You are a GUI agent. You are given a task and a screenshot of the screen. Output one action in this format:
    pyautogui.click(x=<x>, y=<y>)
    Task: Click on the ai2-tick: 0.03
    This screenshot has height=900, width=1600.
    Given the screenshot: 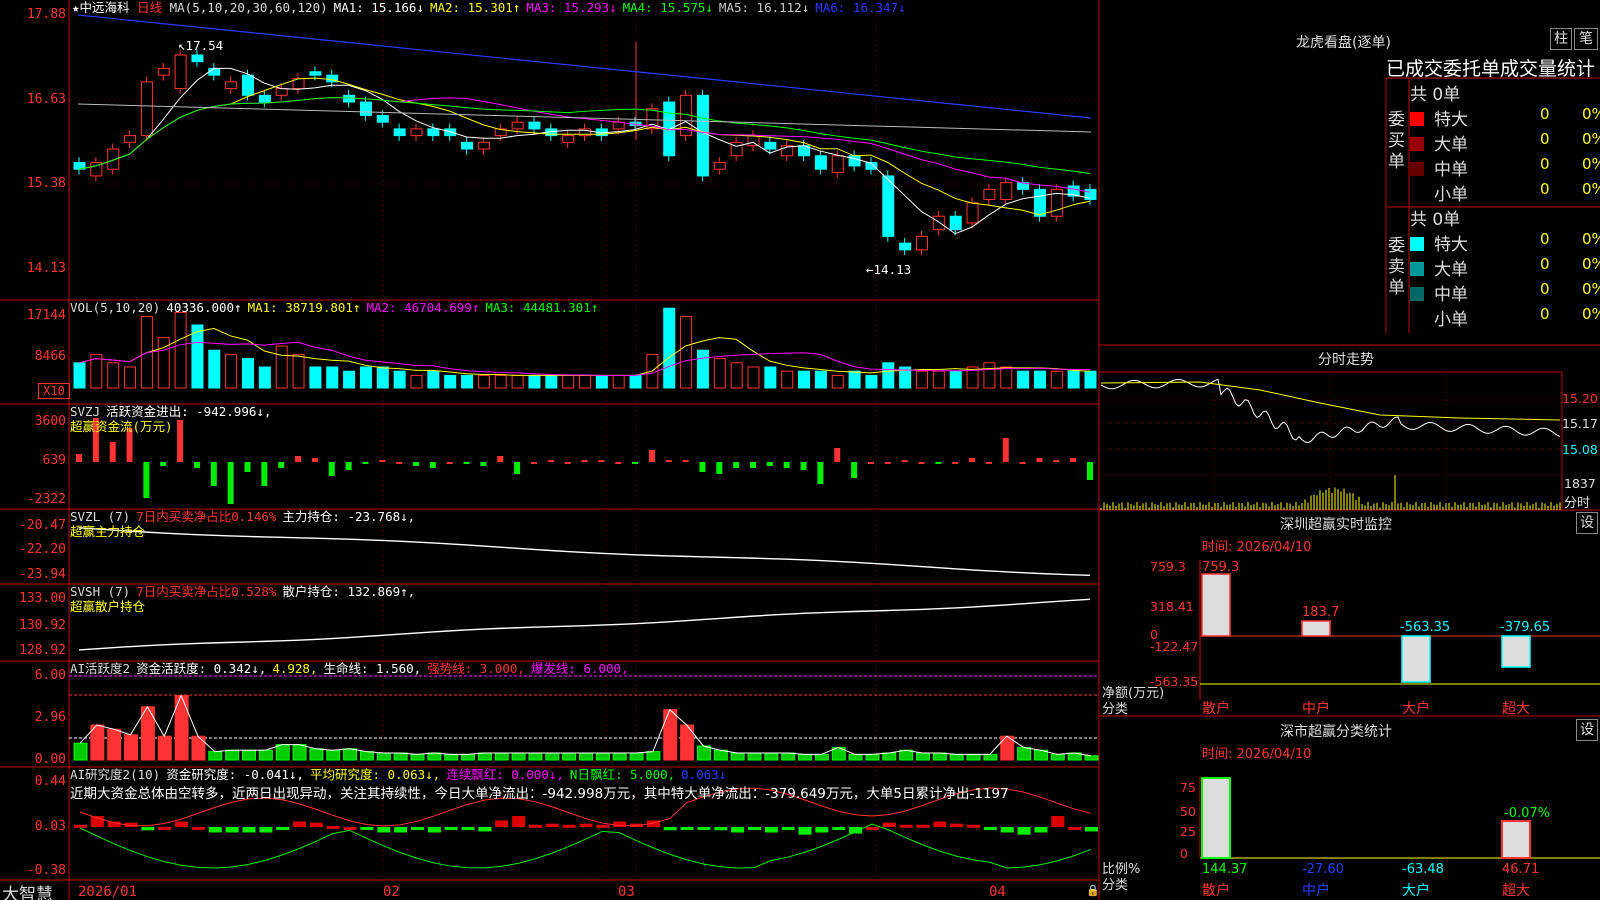 What is the action you would take?
    pyautogui.click(x=50, y=826)
    